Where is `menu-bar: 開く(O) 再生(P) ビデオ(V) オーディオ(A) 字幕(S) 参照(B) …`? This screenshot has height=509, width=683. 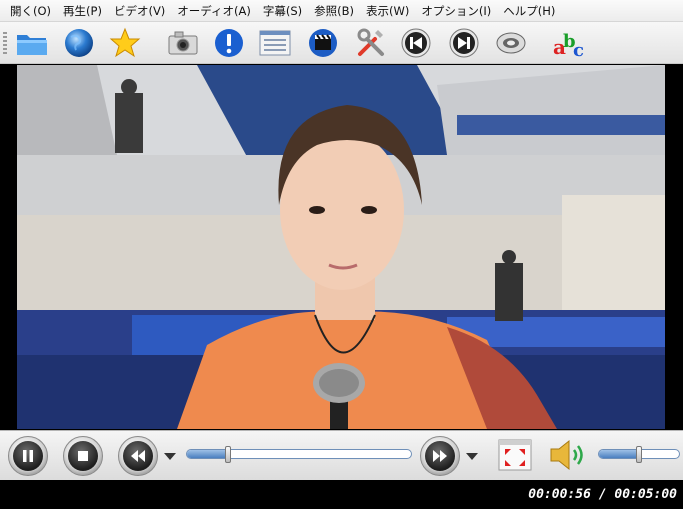 menu-bar: 開く(O) 再生(P) ビデオ(V) オーディオ(A) 字幕(S) 参照(B) … is located at coordinates (341, 11).